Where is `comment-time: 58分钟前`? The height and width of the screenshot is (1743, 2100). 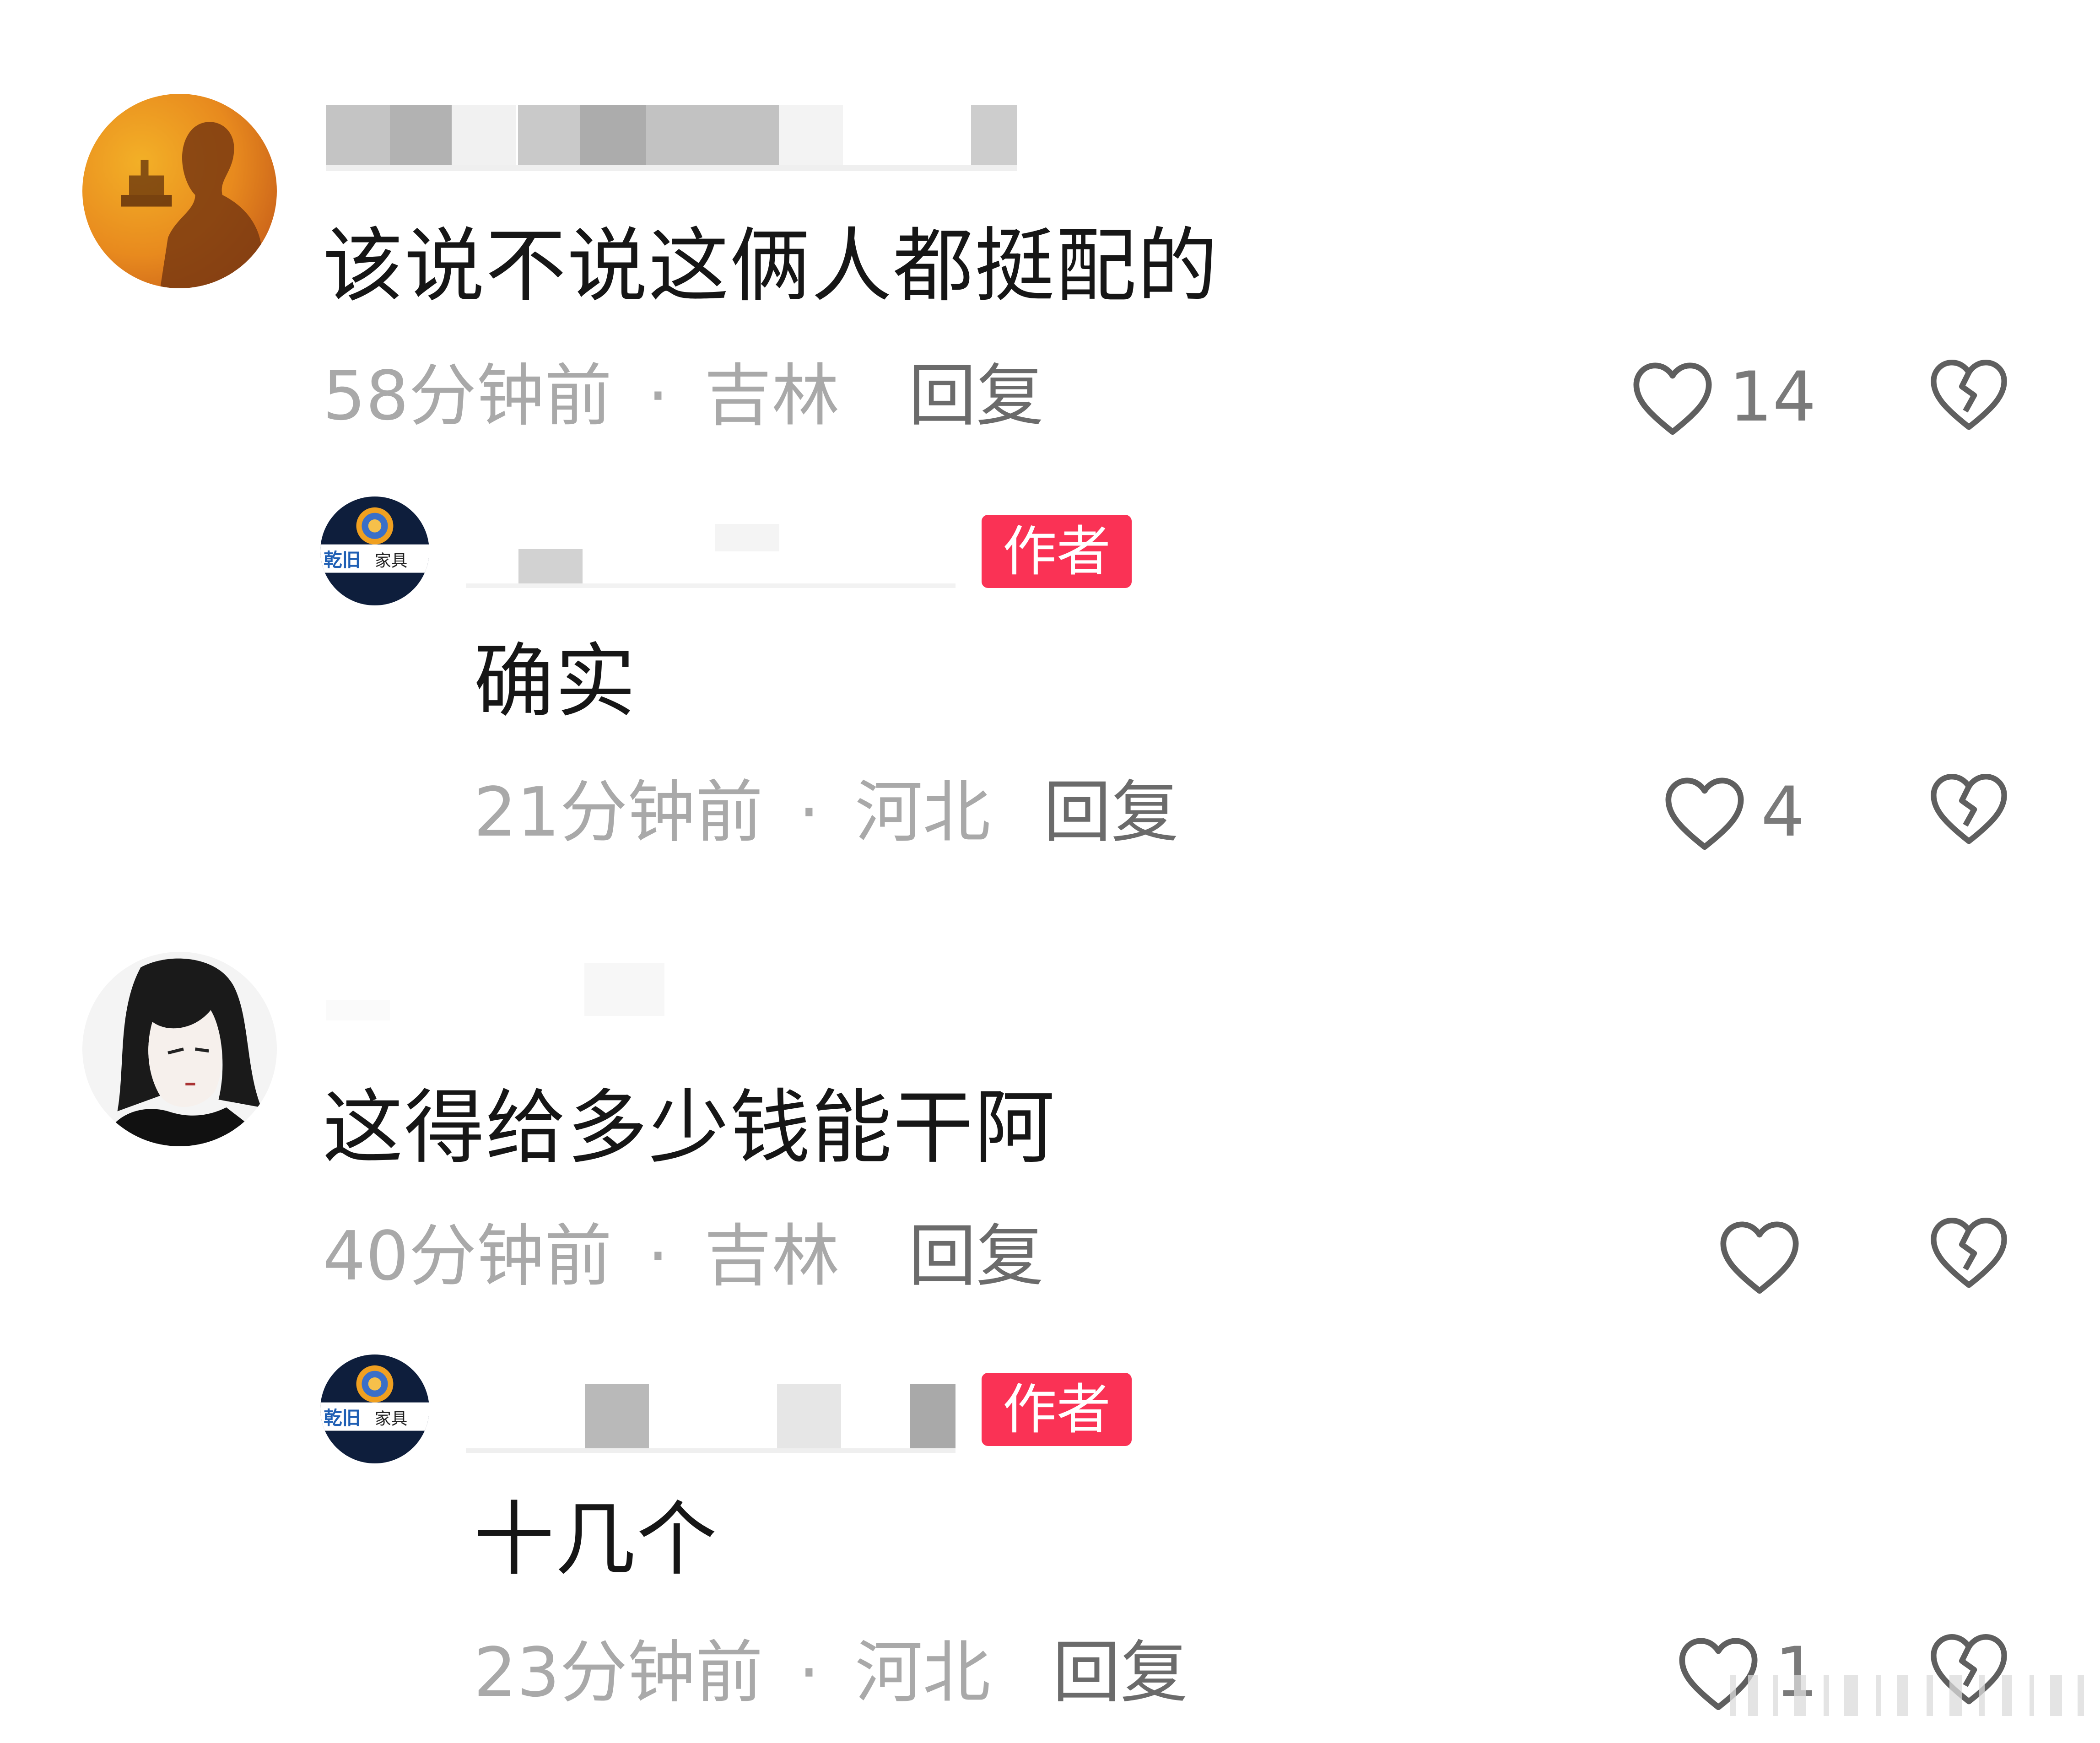 comment-time: 58分钟前 is located at coordinates (467, 395).